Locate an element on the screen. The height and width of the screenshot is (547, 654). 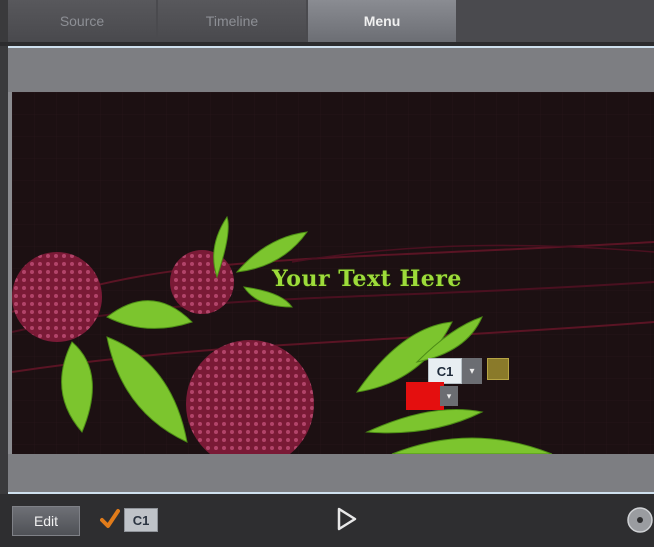
edit-button: Edit is located at coordinates (46, 521).